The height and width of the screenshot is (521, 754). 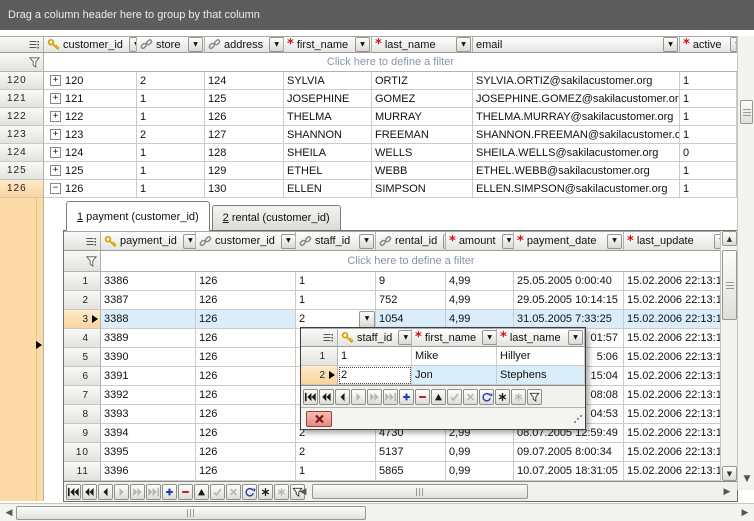 I want to click on cell-payment_date: 09.07.2005 8:00:34, so click(x=569, y=452).